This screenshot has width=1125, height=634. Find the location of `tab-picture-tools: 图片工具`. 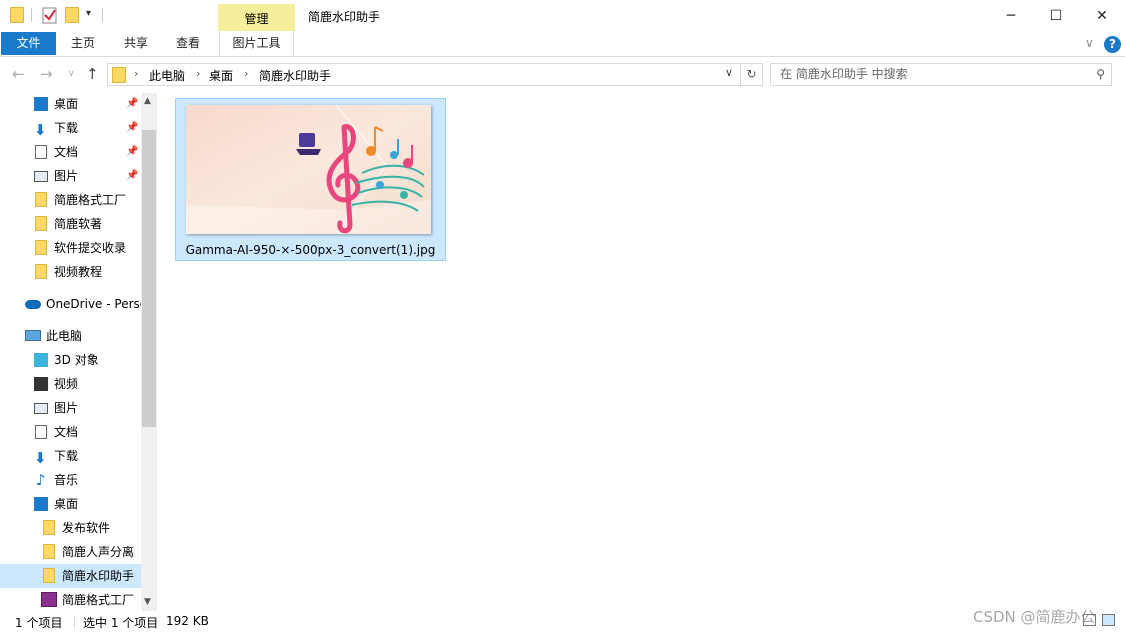

tab-picture-tools: 图片工具 is located at coordinates (256, 43).